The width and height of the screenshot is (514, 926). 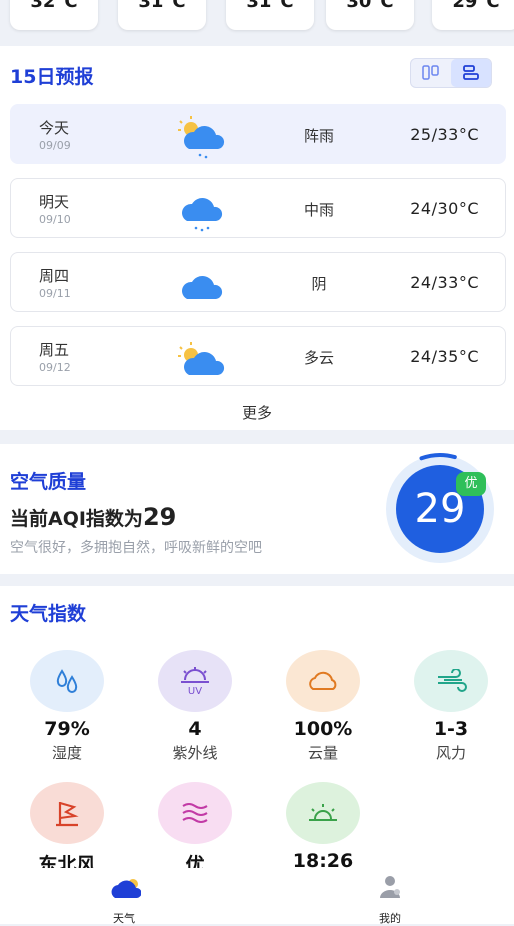 I want to click on day-name: 周四, so click(x=54, y=276).